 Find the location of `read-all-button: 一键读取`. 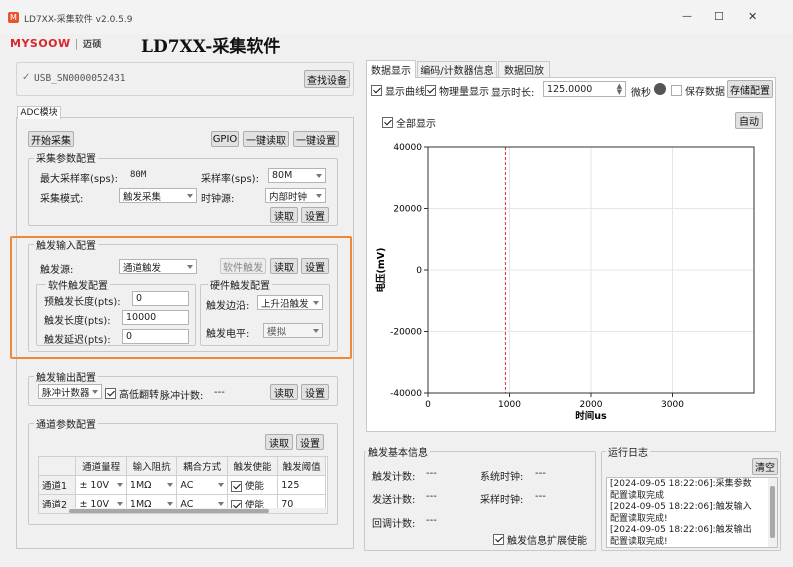

read-all-button: 一键读取 is located at coordinates (266, 139).